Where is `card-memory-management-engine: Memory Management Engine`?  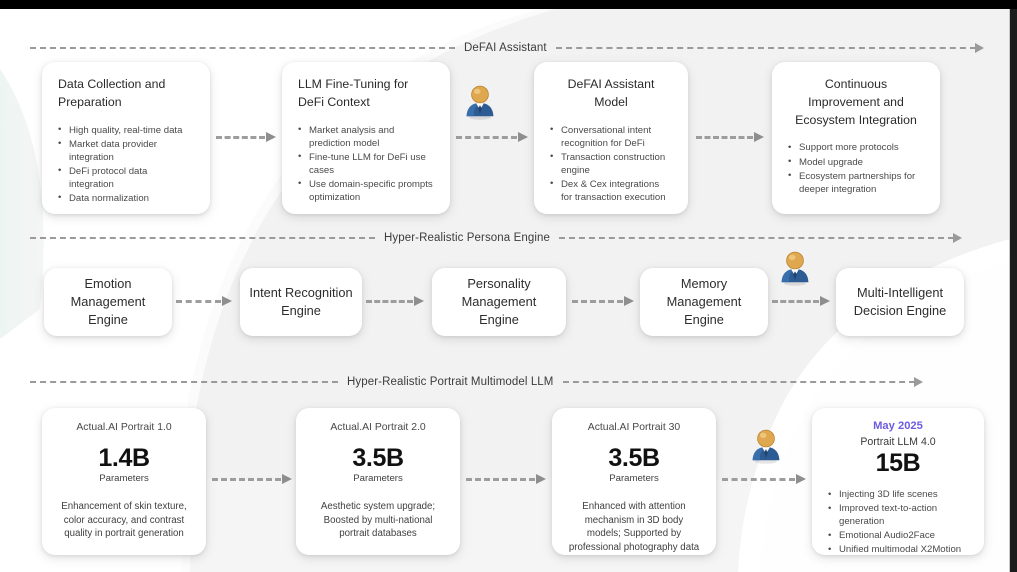 card-memory-management-engine: Memory Management Engine is located at coordinates (704, 302).